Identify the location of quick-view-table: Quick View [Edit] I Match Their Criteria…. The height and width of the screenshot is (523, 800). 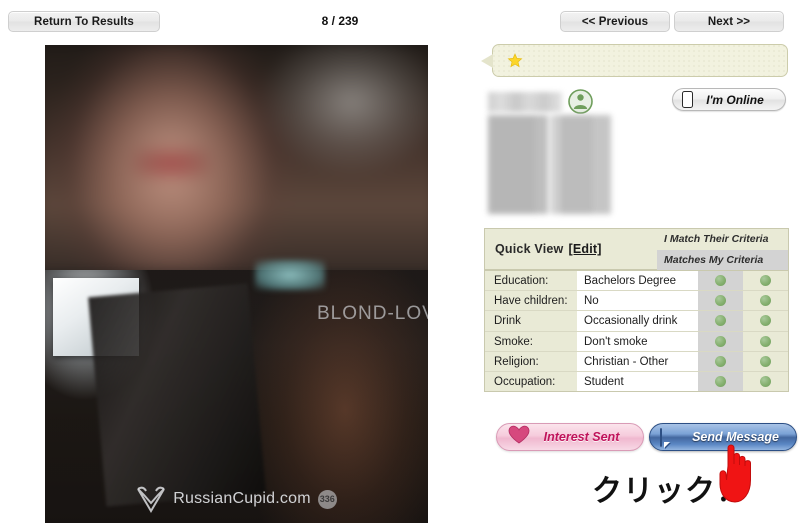
(636, 310).